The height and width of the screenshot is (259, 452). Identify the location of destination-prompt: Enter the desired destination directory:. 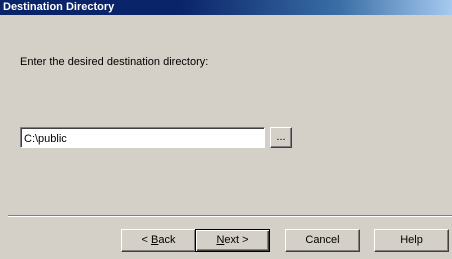
(114, 62).